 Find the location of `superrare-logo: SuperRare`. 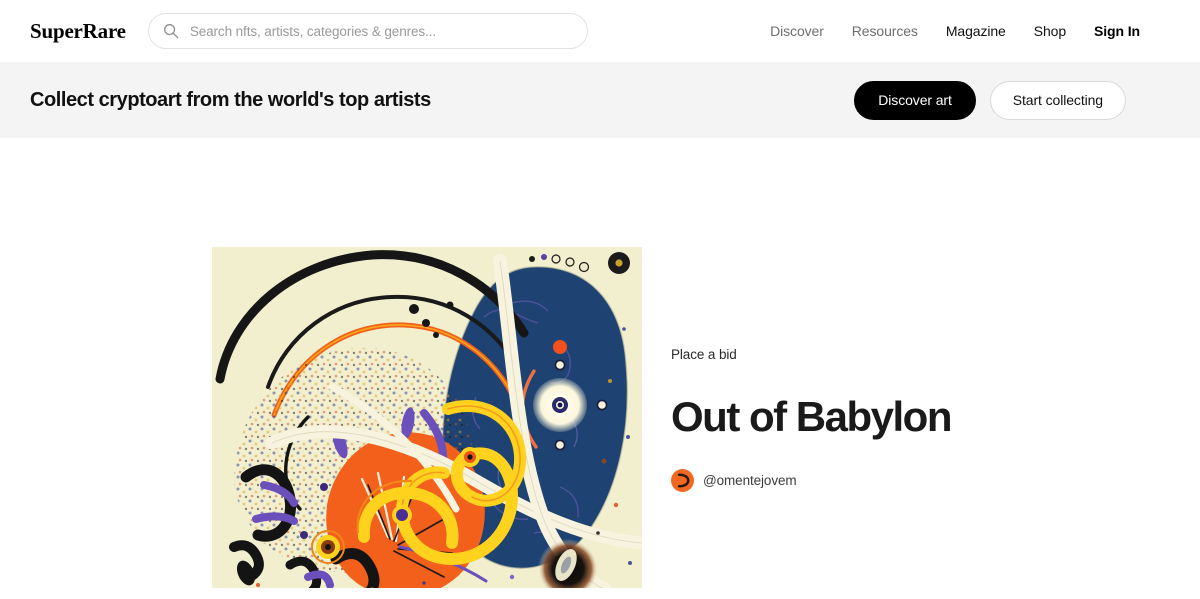

superrare-logo: SuperRare is located at coordinates (78, 31).